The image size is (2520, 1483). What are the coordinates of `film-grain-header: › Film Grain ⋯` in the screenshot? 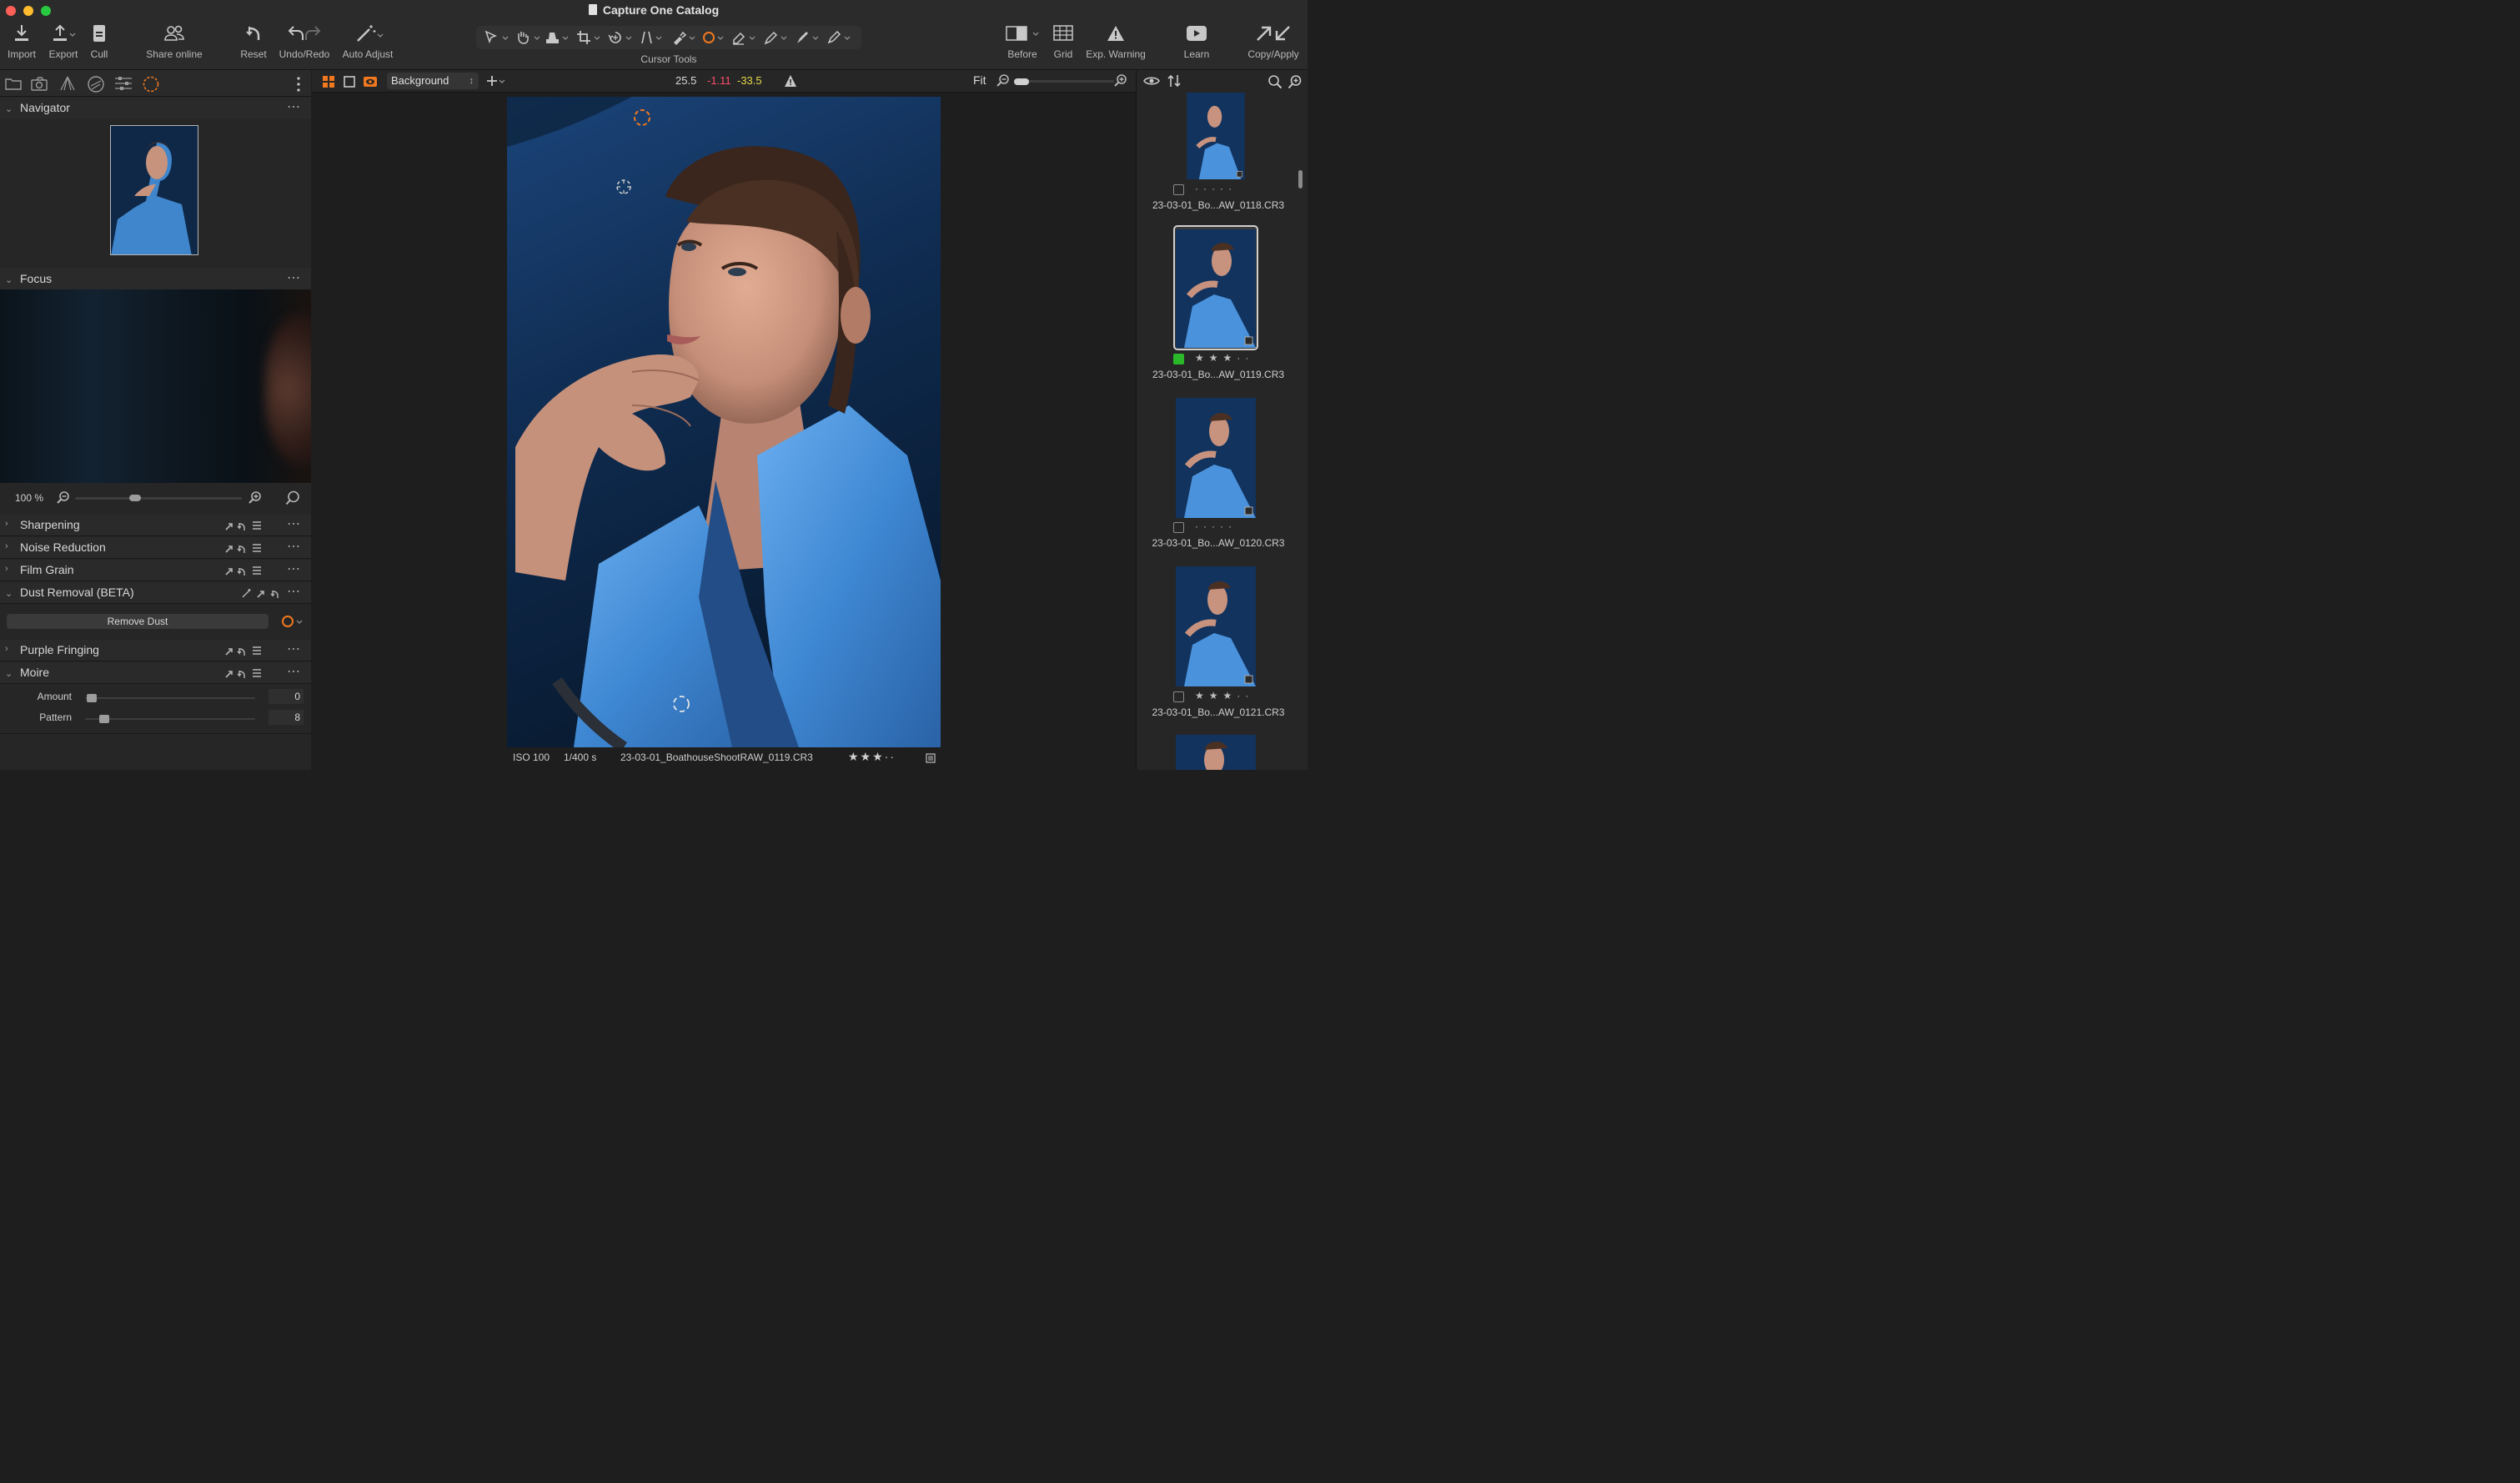 It's located at (155, 570).